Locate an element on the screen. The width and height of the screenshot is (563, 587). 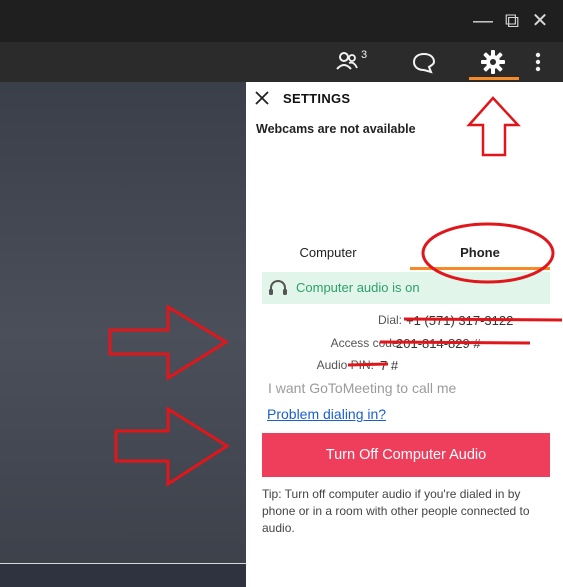
headset-icon is located at coordinates (278, 287).